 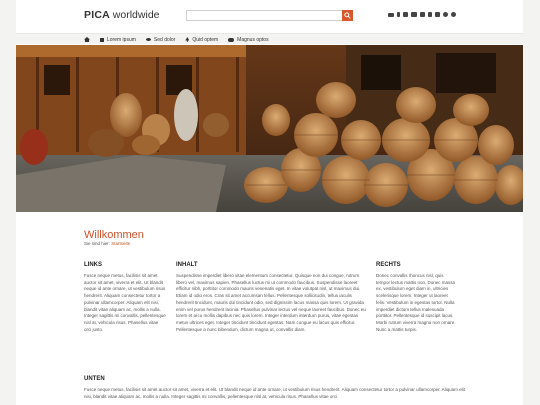 I want to click on cloud-icon, so click(x=231, y=39).